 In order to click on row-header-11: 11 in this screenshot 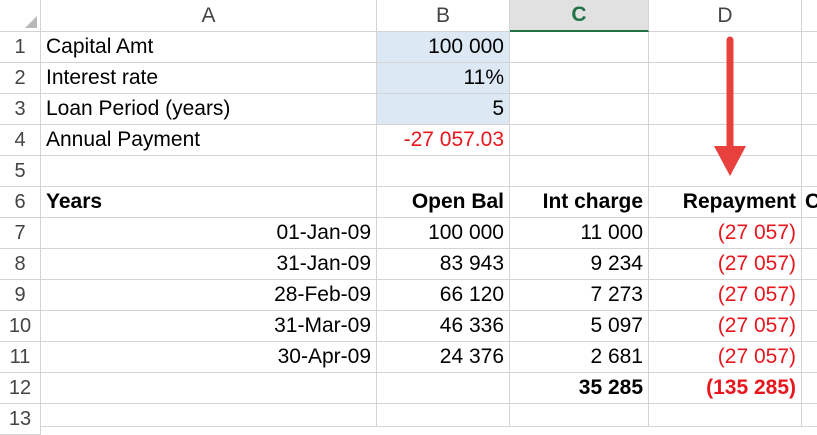, I will do `click(20, 357)`.